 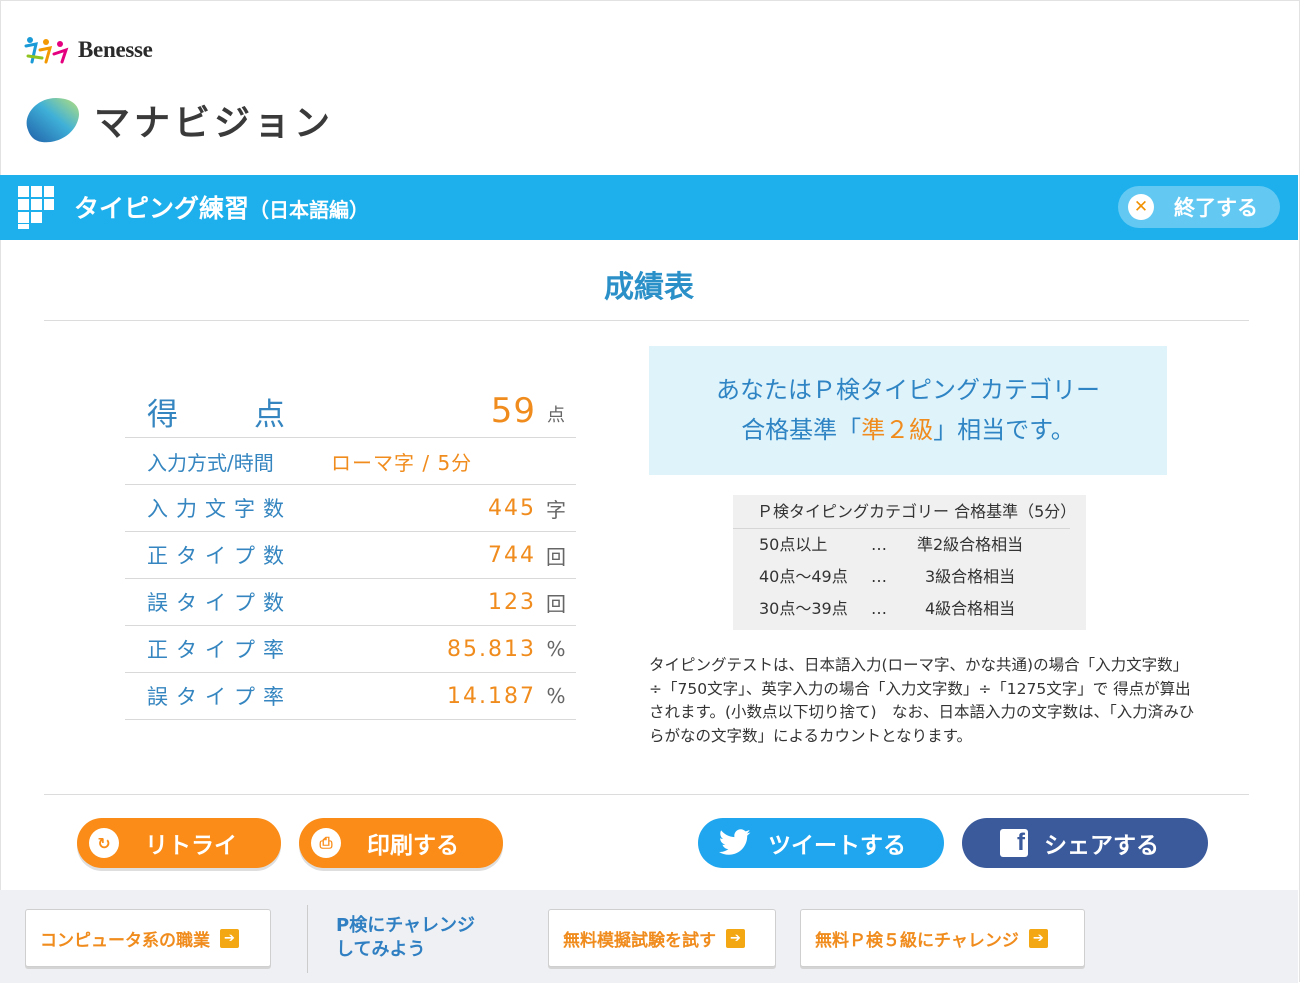 What do you see at coordinates (821, 843) in the screenshot?
I see `tweet-button: ツイートする` at bounding box center [821, 843].